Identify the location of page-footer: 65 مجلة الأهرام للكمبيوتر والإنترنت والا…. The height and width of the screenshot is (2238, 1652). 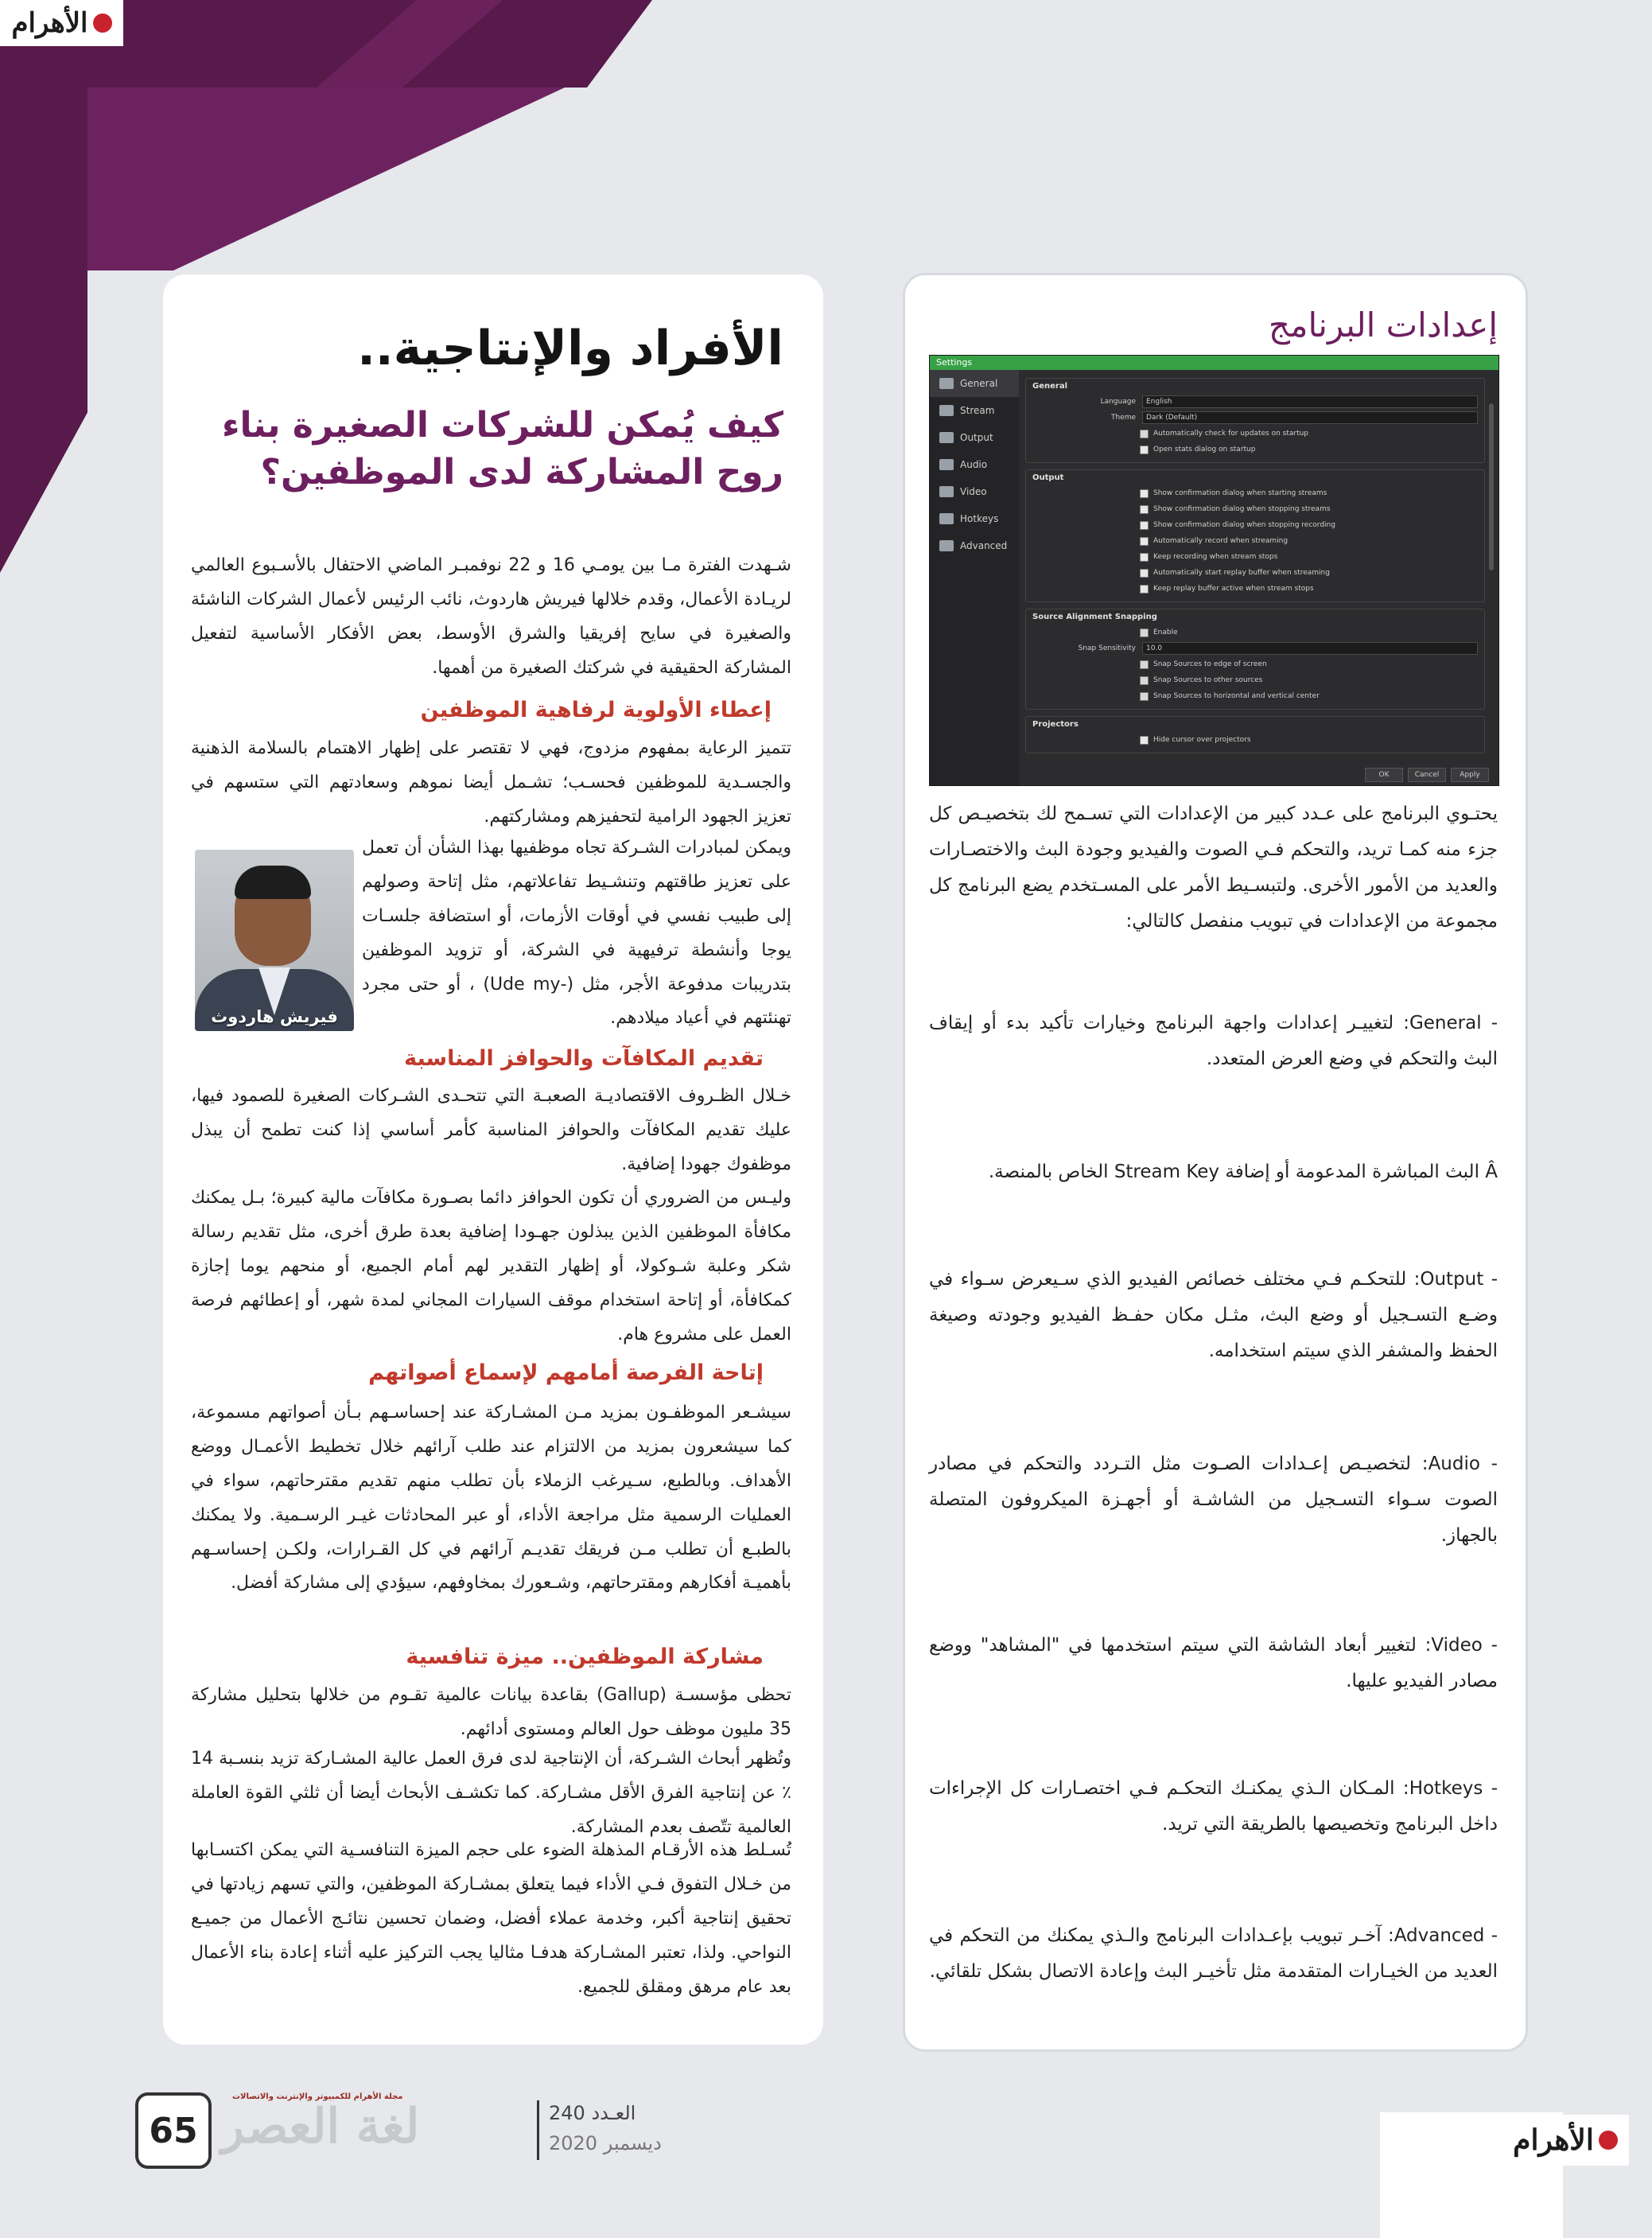
(413, 2131).